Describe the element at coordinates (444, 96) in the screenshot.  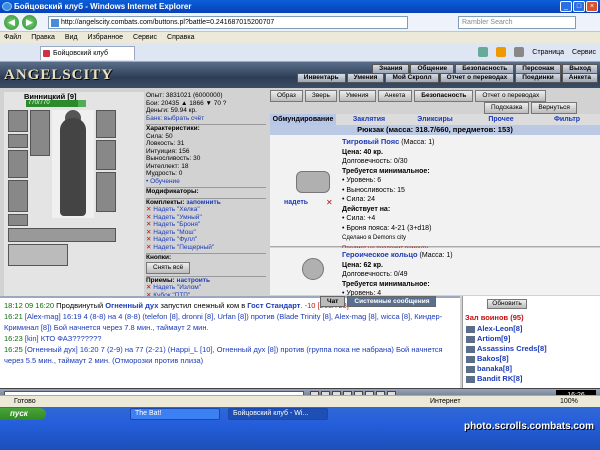
I see `security-button: Безопасность` at that location.